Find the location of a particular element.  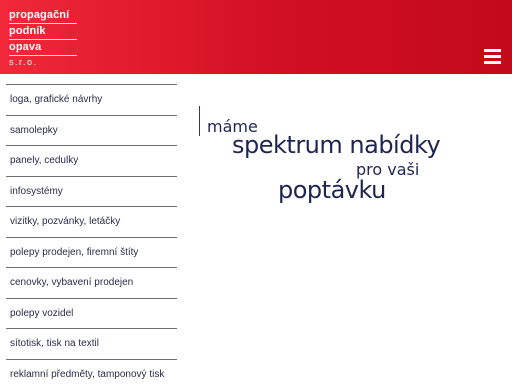

hamburger-menu-icon is located at coordinates (492, 56).